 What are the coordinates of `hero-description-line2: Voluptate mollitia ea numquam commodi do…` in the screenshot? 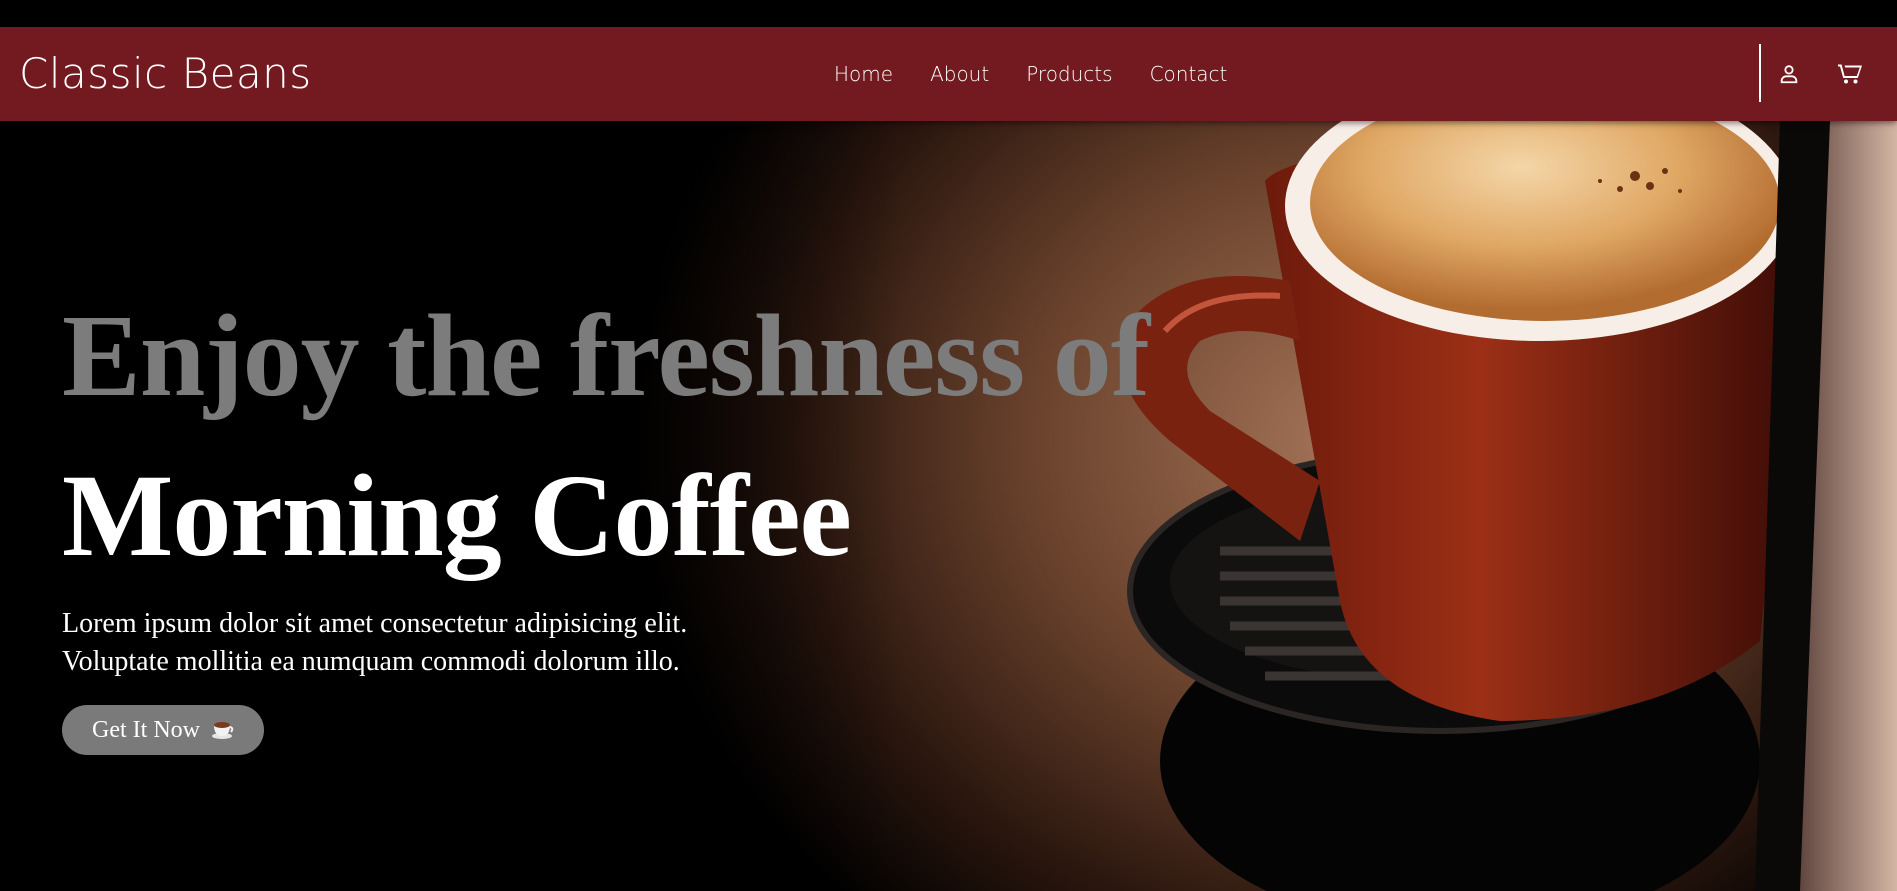 It's located at (371, 661).